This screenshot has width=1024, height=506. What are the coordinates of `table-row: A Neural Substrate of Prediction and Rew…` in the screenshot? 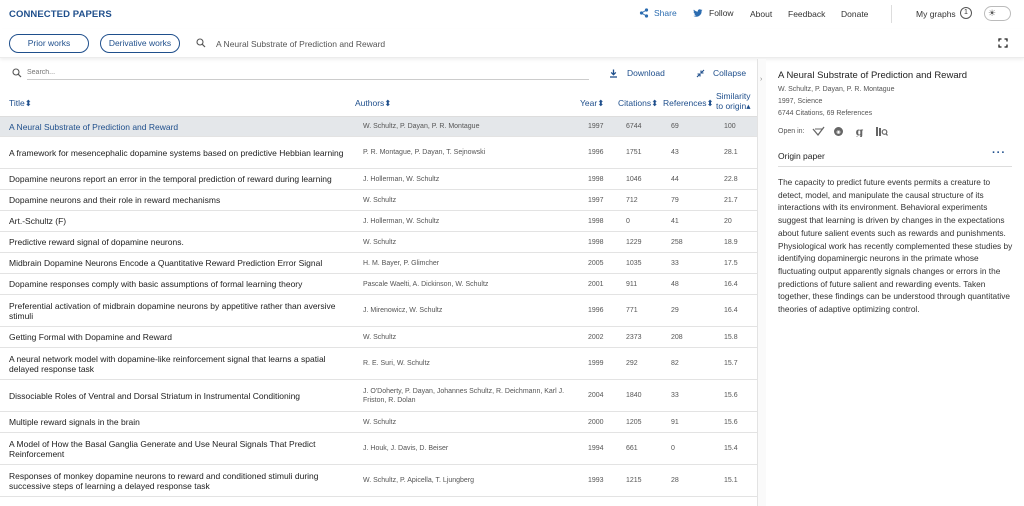 It's located at (378, 127).